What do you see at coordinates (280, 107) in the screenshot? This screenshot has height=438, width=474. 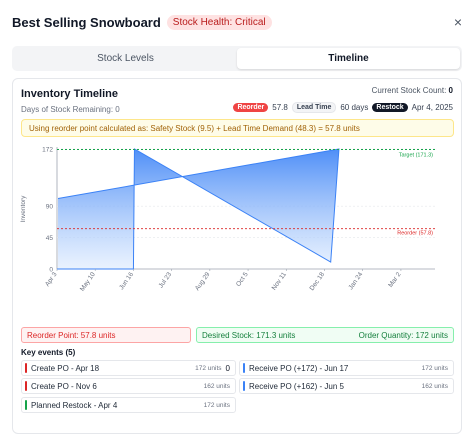 I see `reorder-value: 57.8` at bounding box center [280, 107].